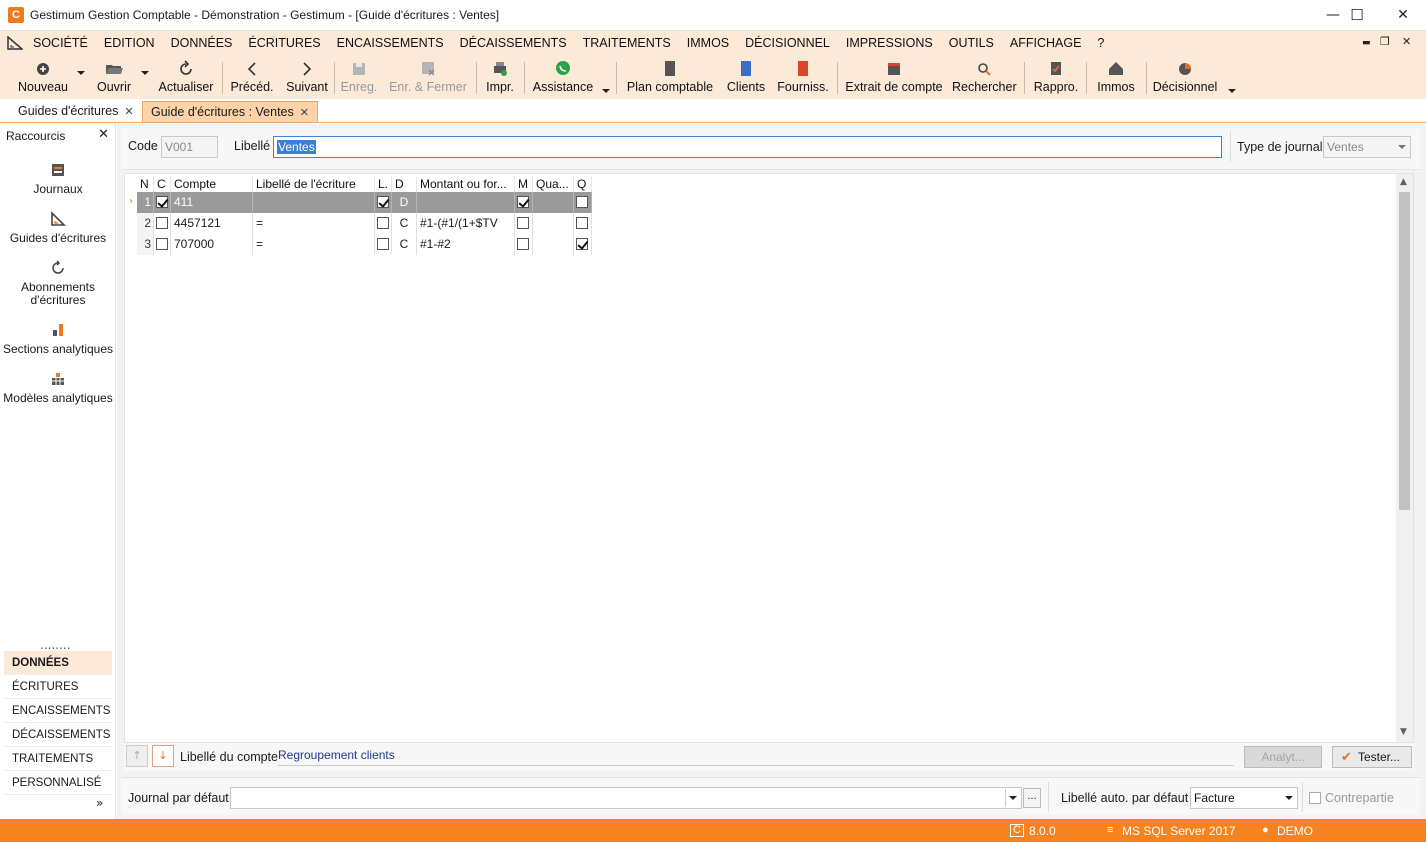 This screenshot has width=1426, height=842. What do you see at coordinates (500, 77) in the screenshot?
I see `imprimer-button: Impr.` at bounding box center [500, 77].